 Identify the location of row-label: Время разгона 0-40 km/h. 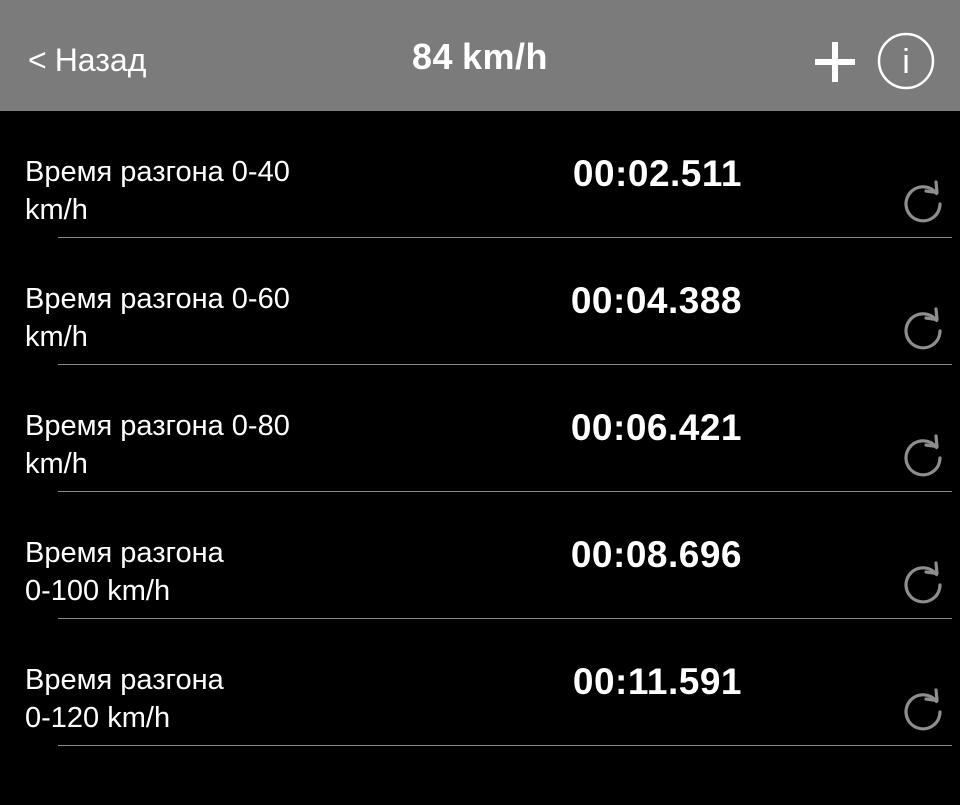
(157, 191).